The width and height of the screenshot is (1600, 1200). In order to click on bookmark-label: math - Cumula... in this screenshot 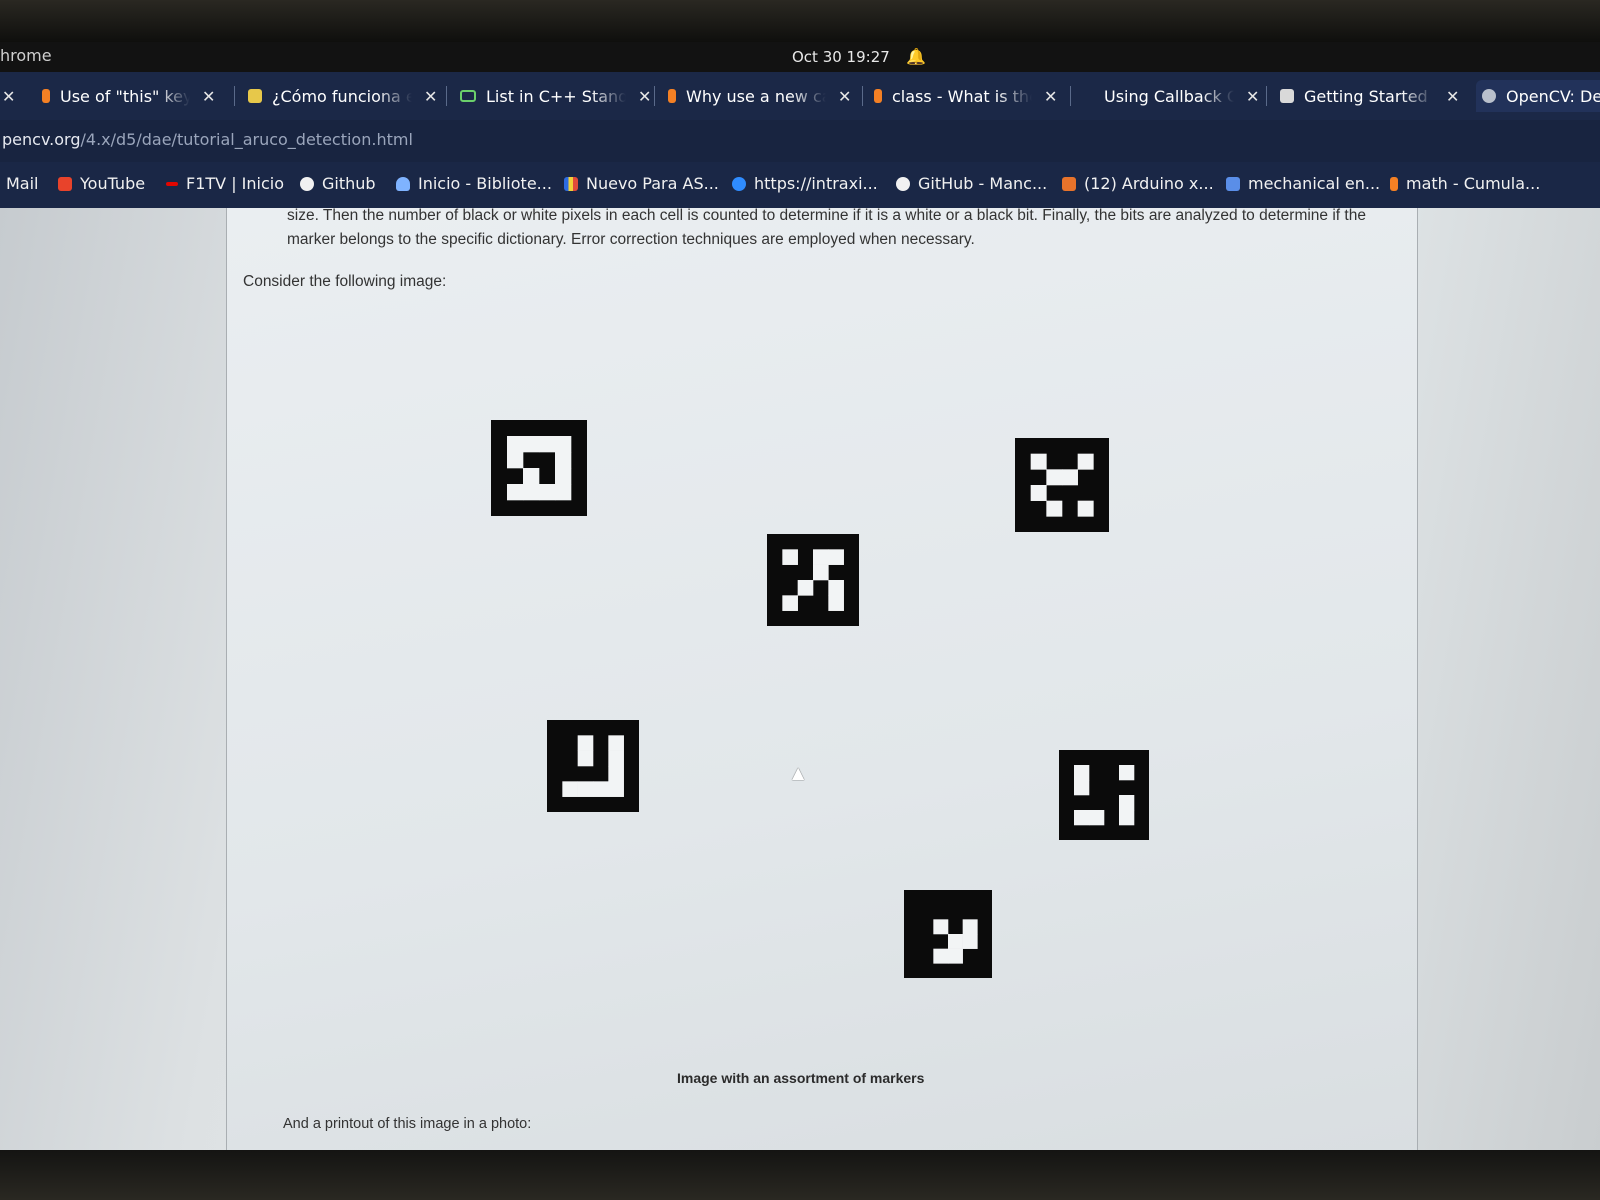, I will do `click(1473, 183)`.